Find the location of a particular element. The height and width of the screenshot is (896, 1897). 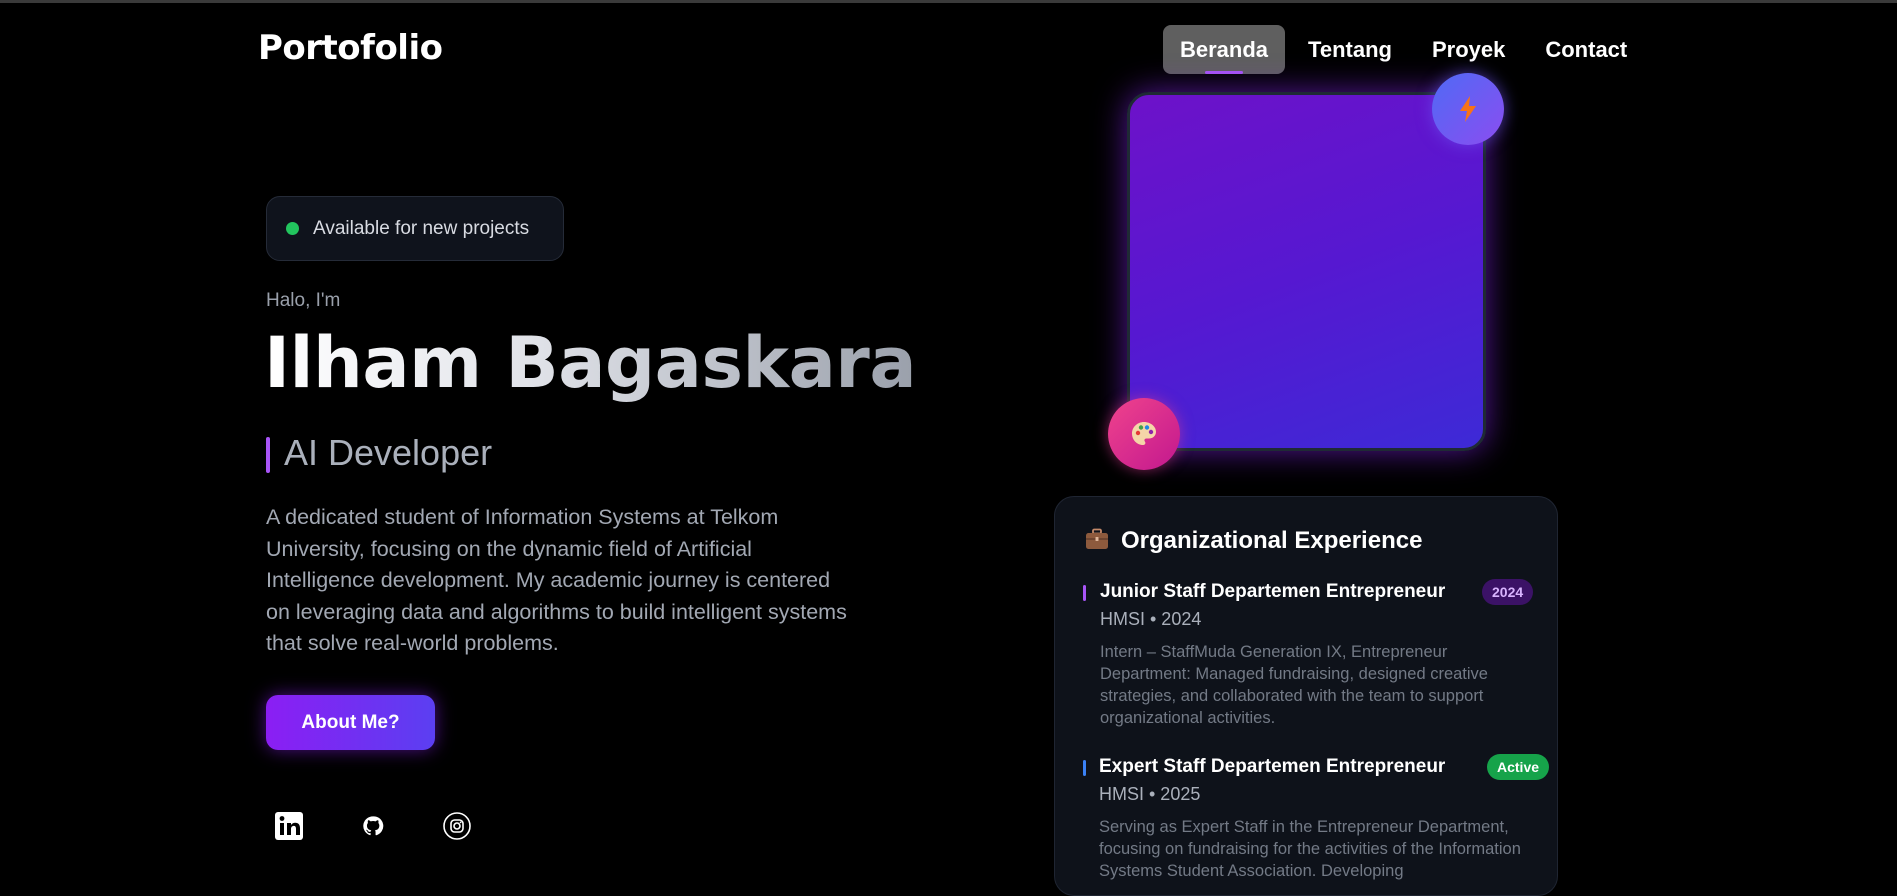

nav-item-label: Proyek is located at coordinates (1468, 49).